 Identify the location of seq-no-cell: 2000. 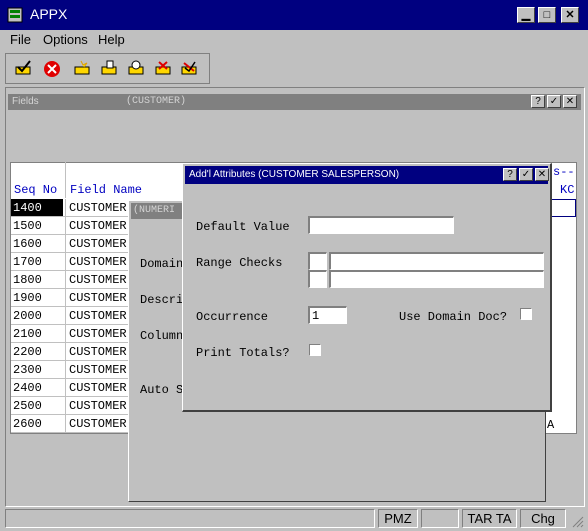
(39, 316).